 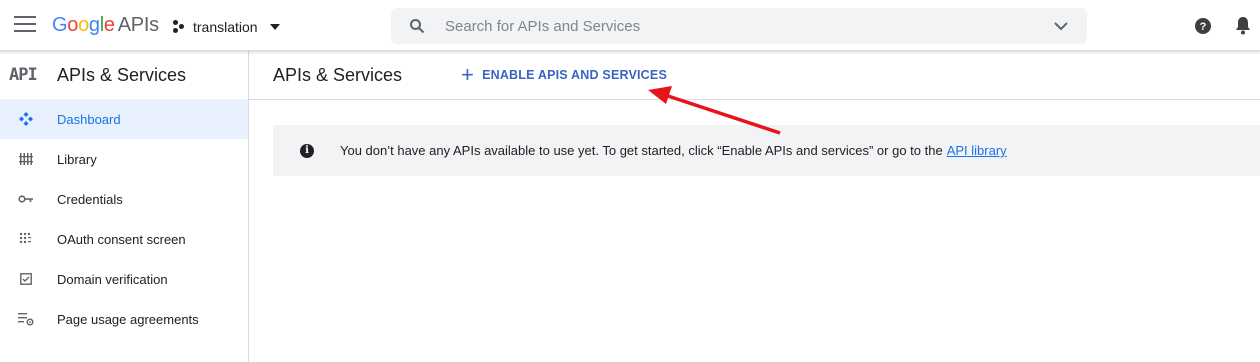 What do you see at coordinates (338, 74) in the screenshot?
I see `page-title: APIs & Services` at bounding box center [338, 74].